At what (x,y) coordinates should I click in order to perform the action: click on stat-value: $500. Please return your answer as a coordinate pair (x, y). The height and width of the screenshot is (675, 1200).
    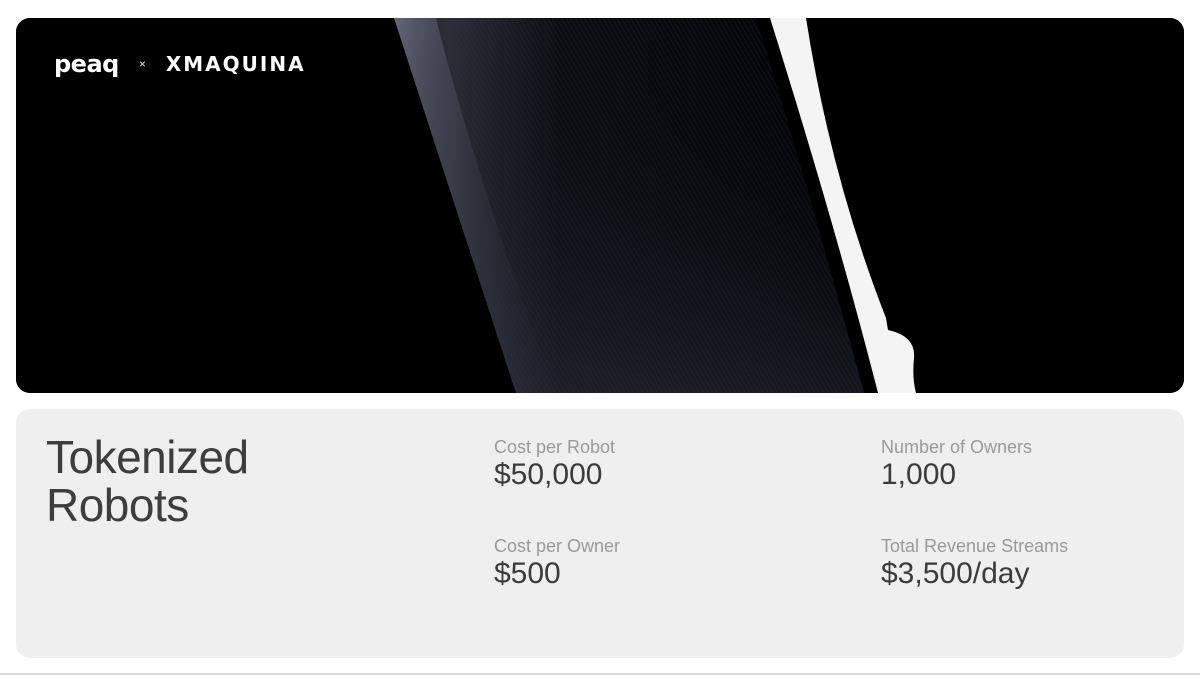
    Looking at the image, I should click on (527, 573).